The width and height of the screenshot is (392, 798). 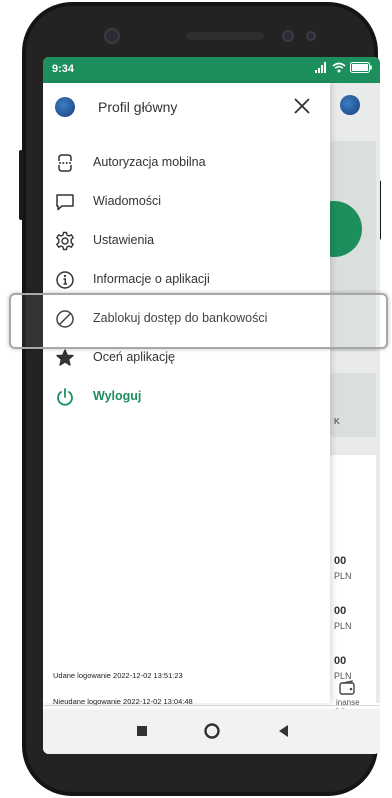 What do you see at coordinates (65, 280) in the screenshot?
I see `info-icon` at bounding box center [65, 280].